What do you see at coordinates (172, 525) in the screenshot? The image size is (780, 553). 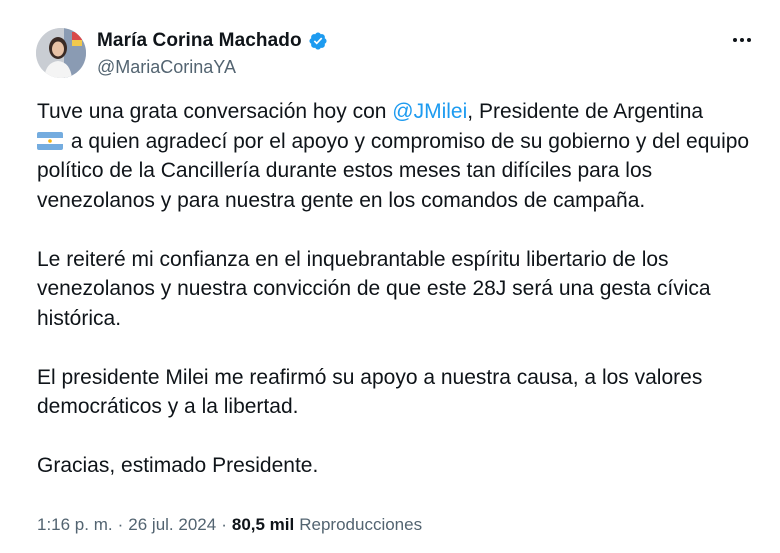 I see `tweet-date: 26 jul. 2024` at bounding box center [172, 525].